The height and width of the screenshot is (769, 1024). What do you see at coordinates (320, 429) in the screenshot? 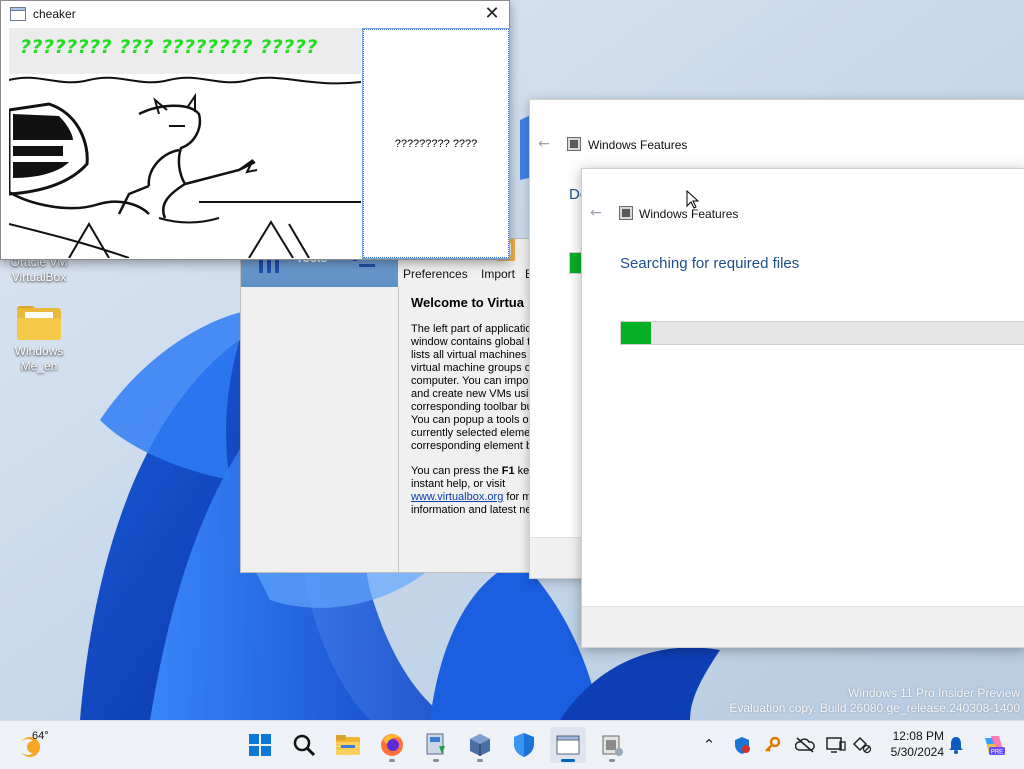
I see `machine-list-pane` at bounding box center [320, 429].